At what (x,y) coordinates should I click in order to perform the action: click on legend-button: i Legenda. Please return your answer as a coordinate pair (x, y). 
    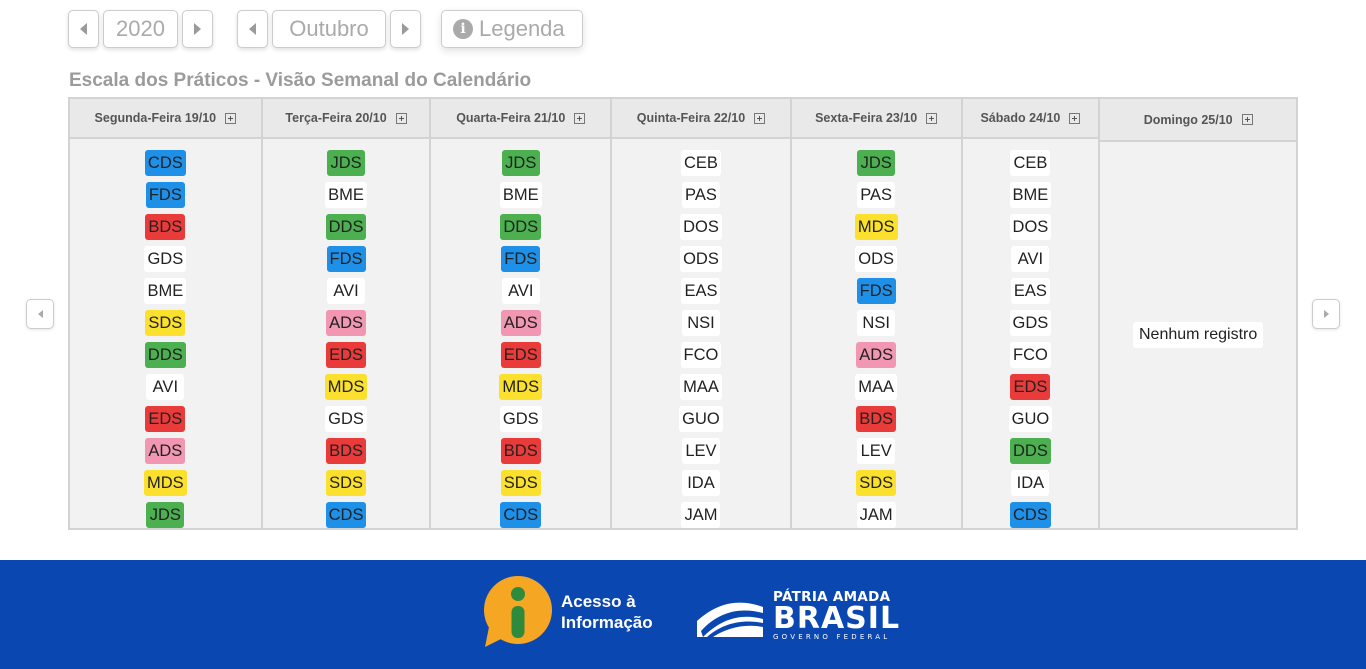
    Looking at the image, I should click on (512, 29).